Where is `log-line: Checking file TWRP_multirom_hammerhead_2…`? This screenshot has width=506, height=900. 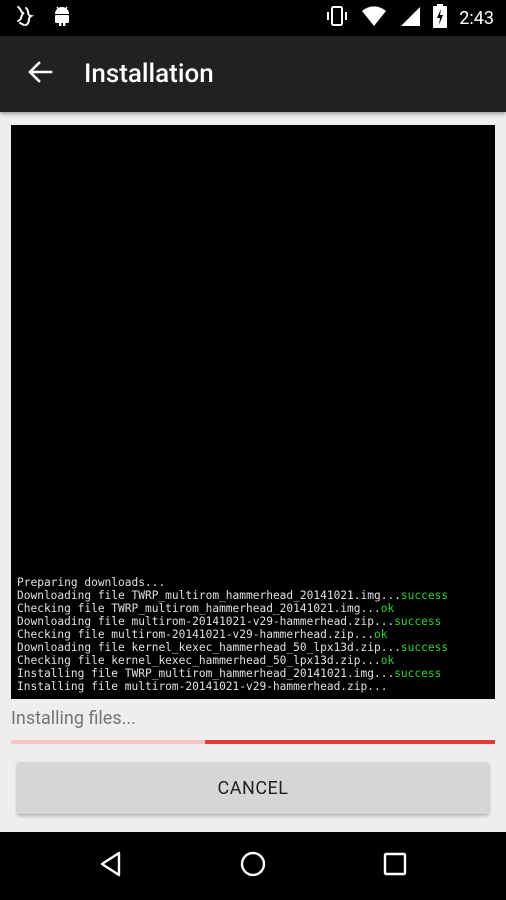
log-line: Checking file TWRP_multirom_hammerhead_2… is located at coordinates (206, 608).